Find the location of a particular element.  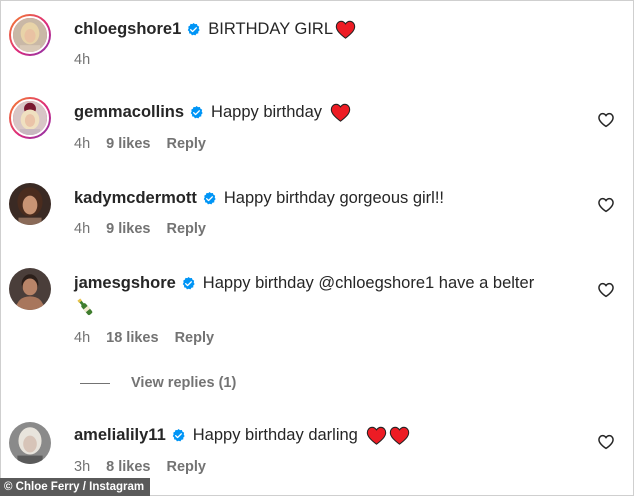

champagne-bottle-emoji-icon is located at coordinates (85, 307).